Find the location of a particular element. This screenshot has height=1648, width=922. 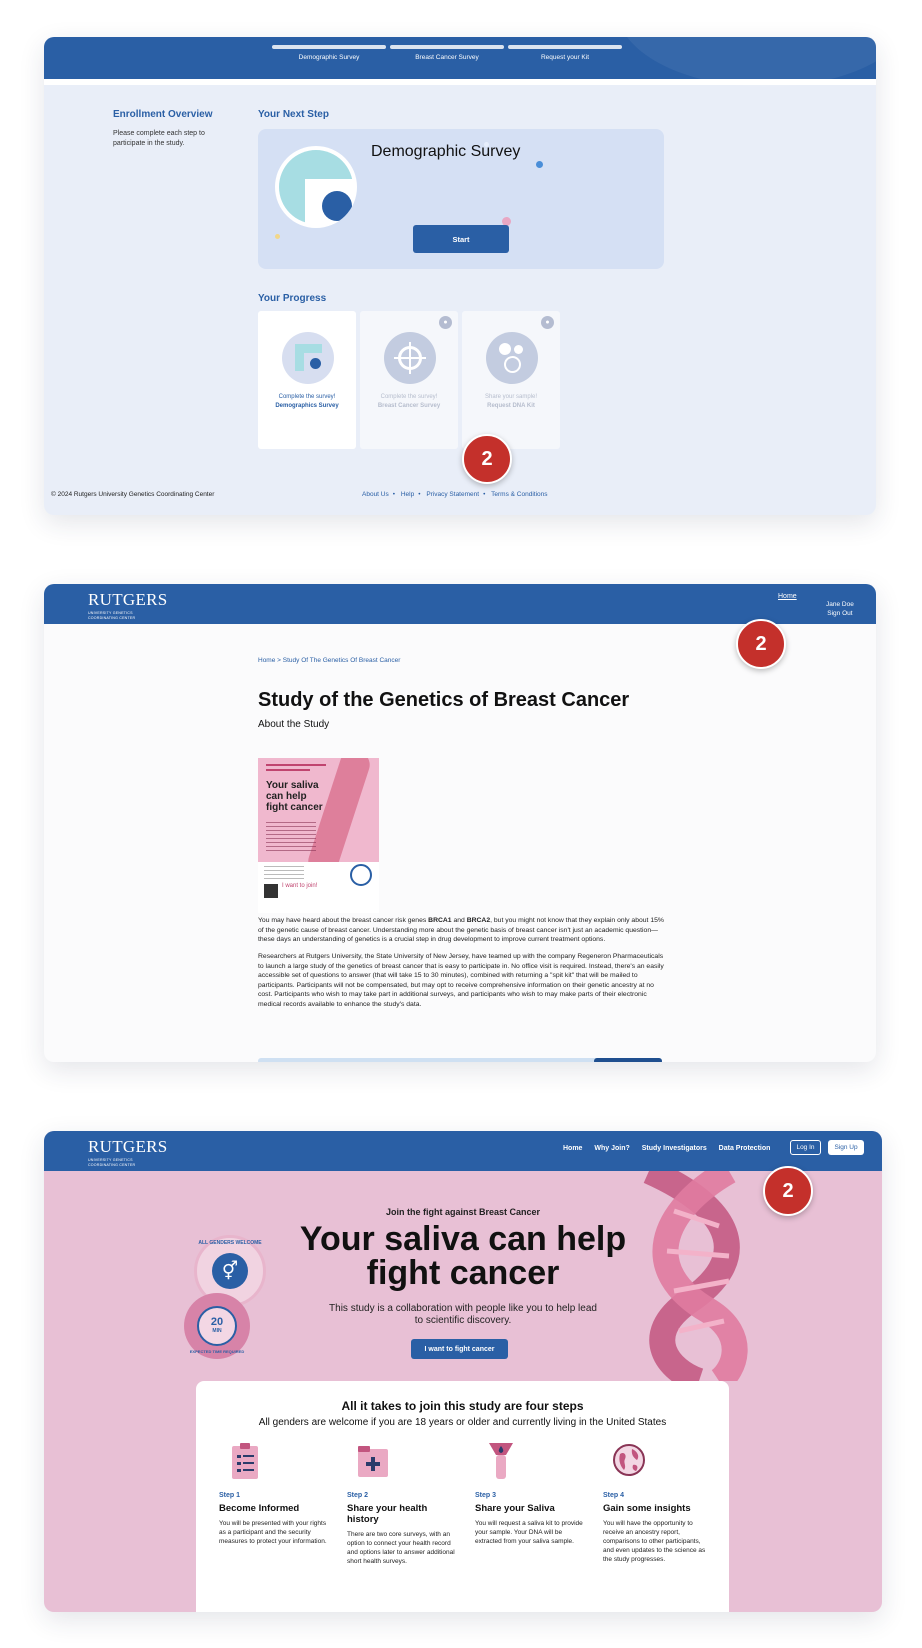

breadcrumb-current: Study Of The Genetics Of Breast Cancer is located at coordinates (341, 660).